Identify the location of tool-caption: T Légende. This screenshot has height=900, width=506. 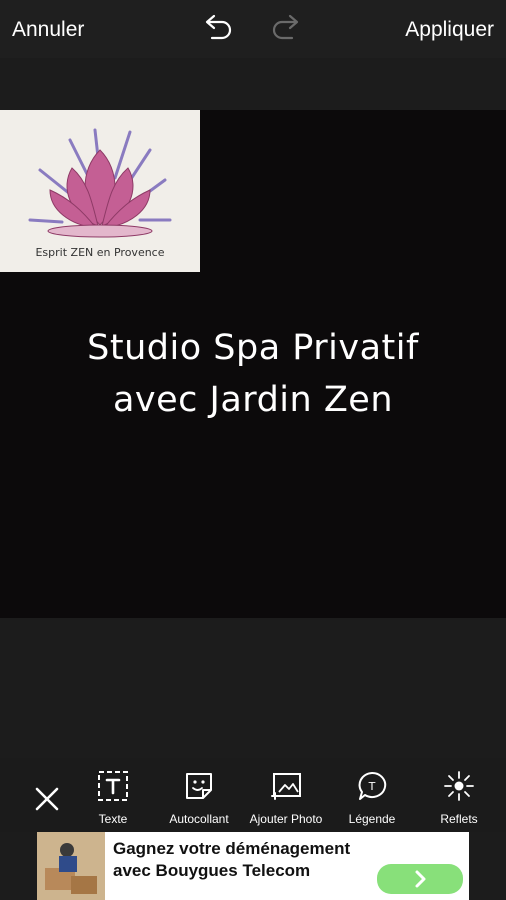
(372, 801).